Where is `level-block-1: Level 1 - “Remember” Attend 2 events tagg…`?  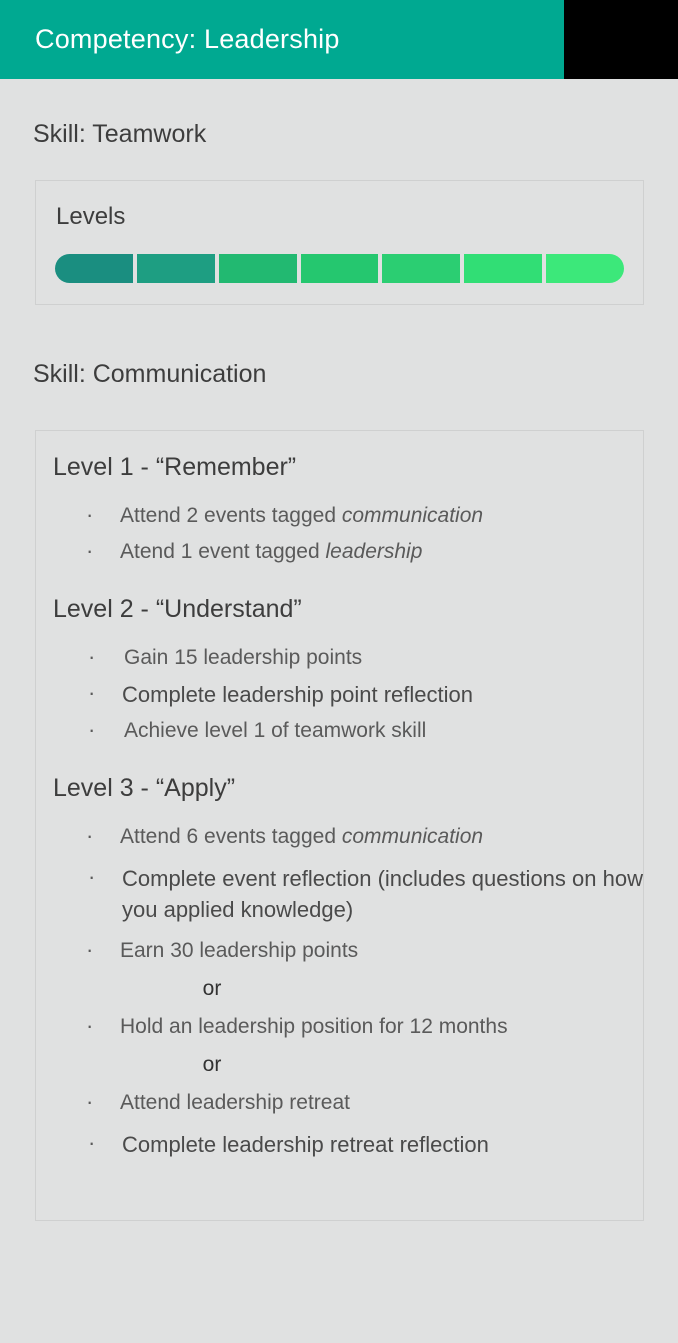
level-block-1: Level 1 - “Remember” Attend 2 events tagg… is located at coordinates (339, 511).